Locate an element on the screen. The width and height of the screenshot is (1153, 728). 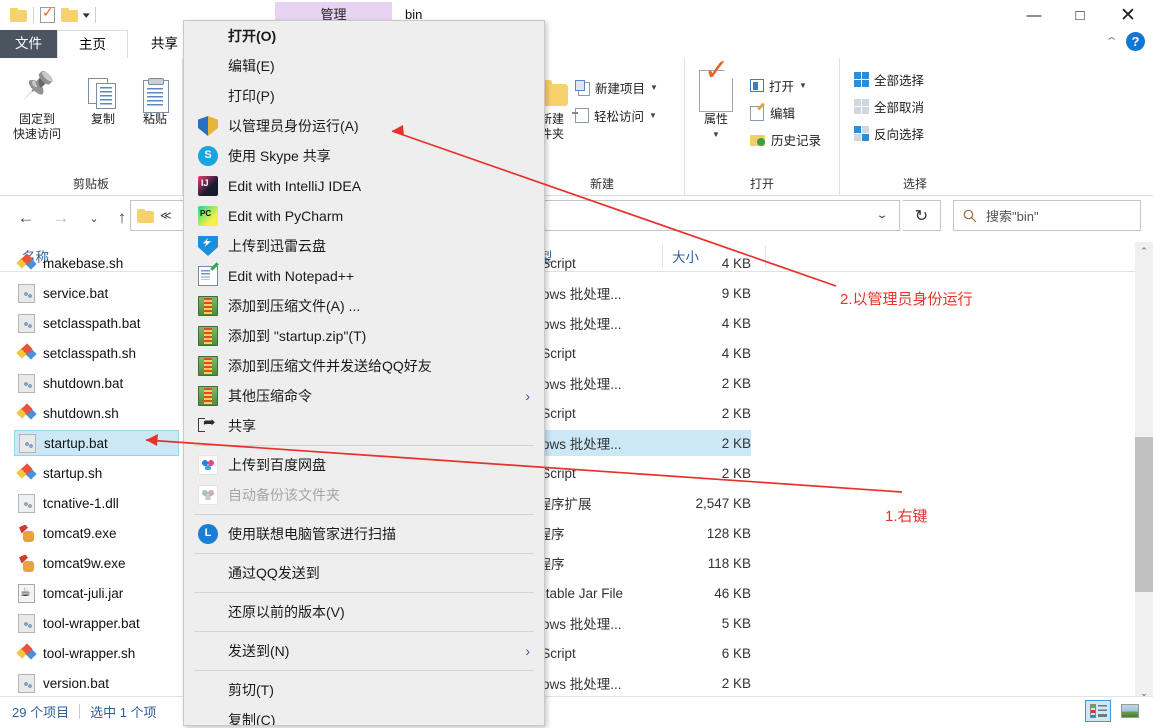
file-name: shutdown.bat is located at coordinates (83, 383).